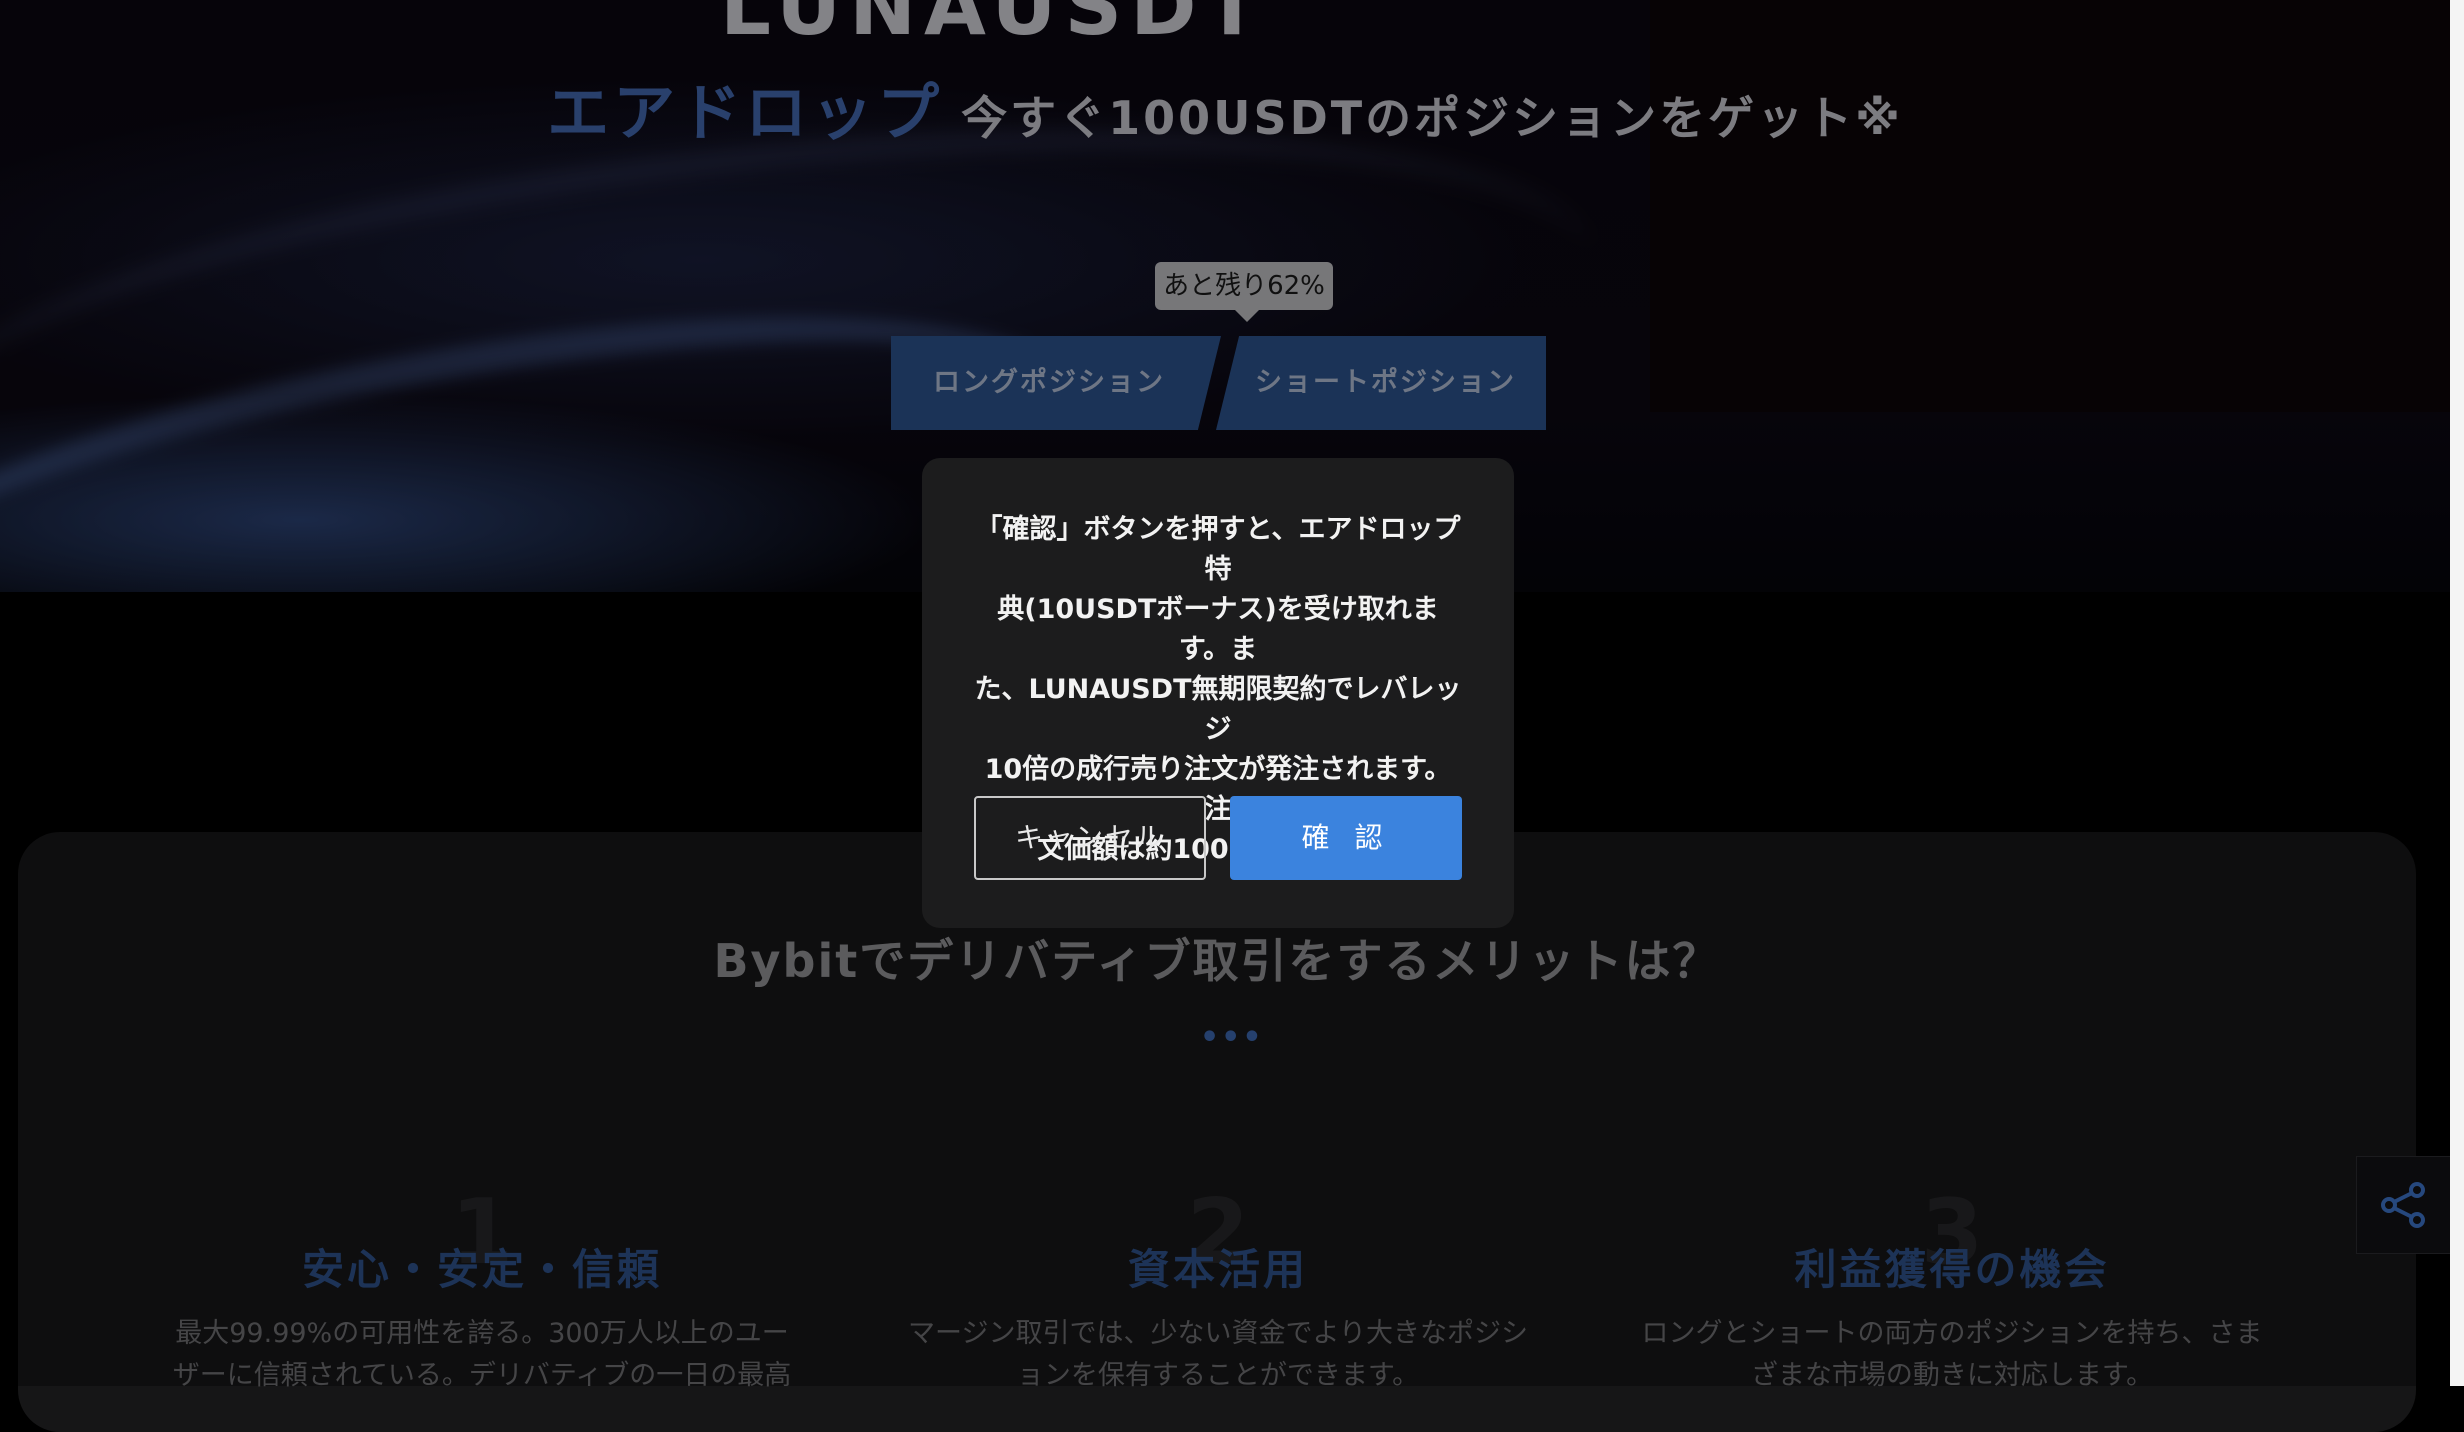 This screenshot has width=2464, height=1432. Describe the element at coordinates (1218, 549) in the screenshot. I see `dialog-message-line: 「確認」ボタンを押すと、エアドロップ特` at that location.